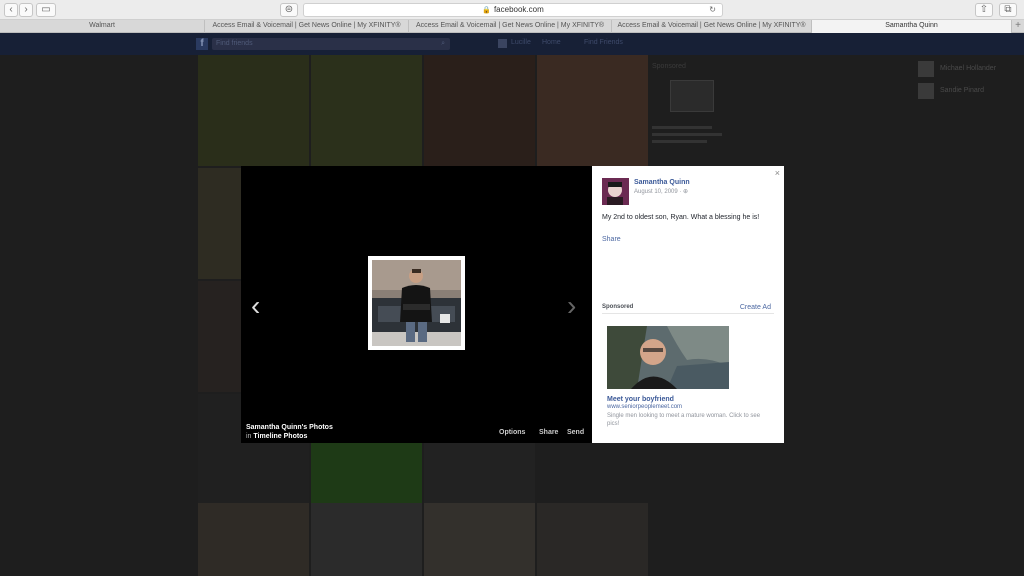 This screenshot has width=1024, height=576. I want to click on album-link: Timeline Photos, so click(280, 436).